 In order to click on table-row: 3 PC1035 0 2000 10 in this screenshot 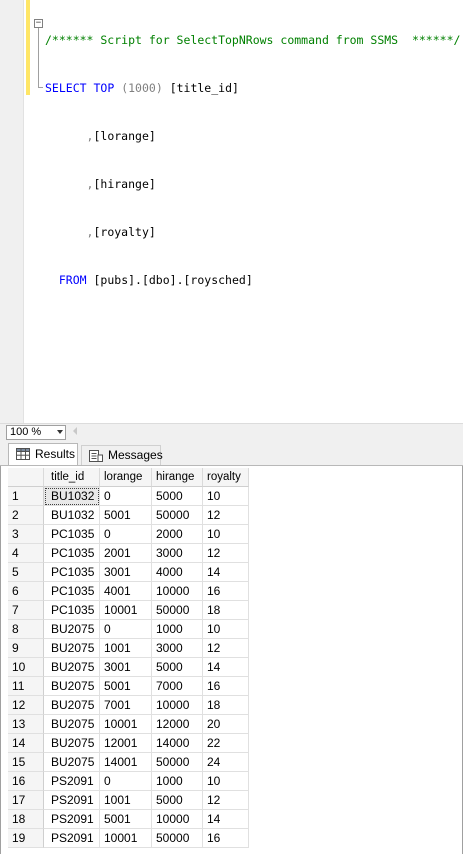, I will do `click(128, 534)`.